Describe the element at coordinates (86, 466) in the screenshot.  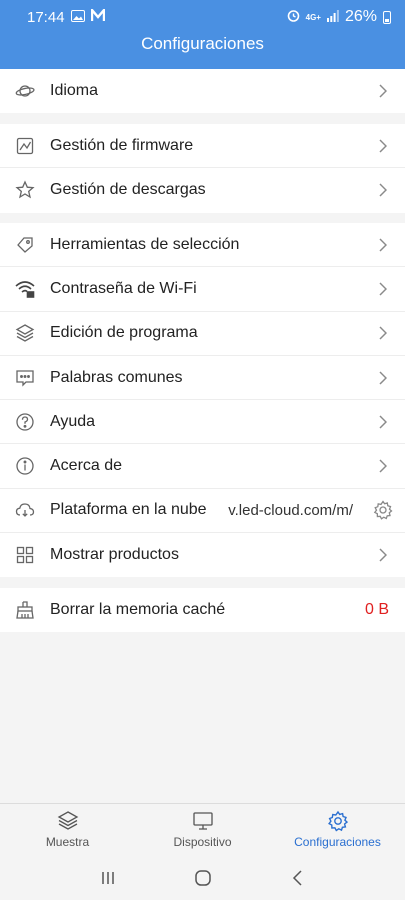
I see `row-label: Acerca de` at that location.